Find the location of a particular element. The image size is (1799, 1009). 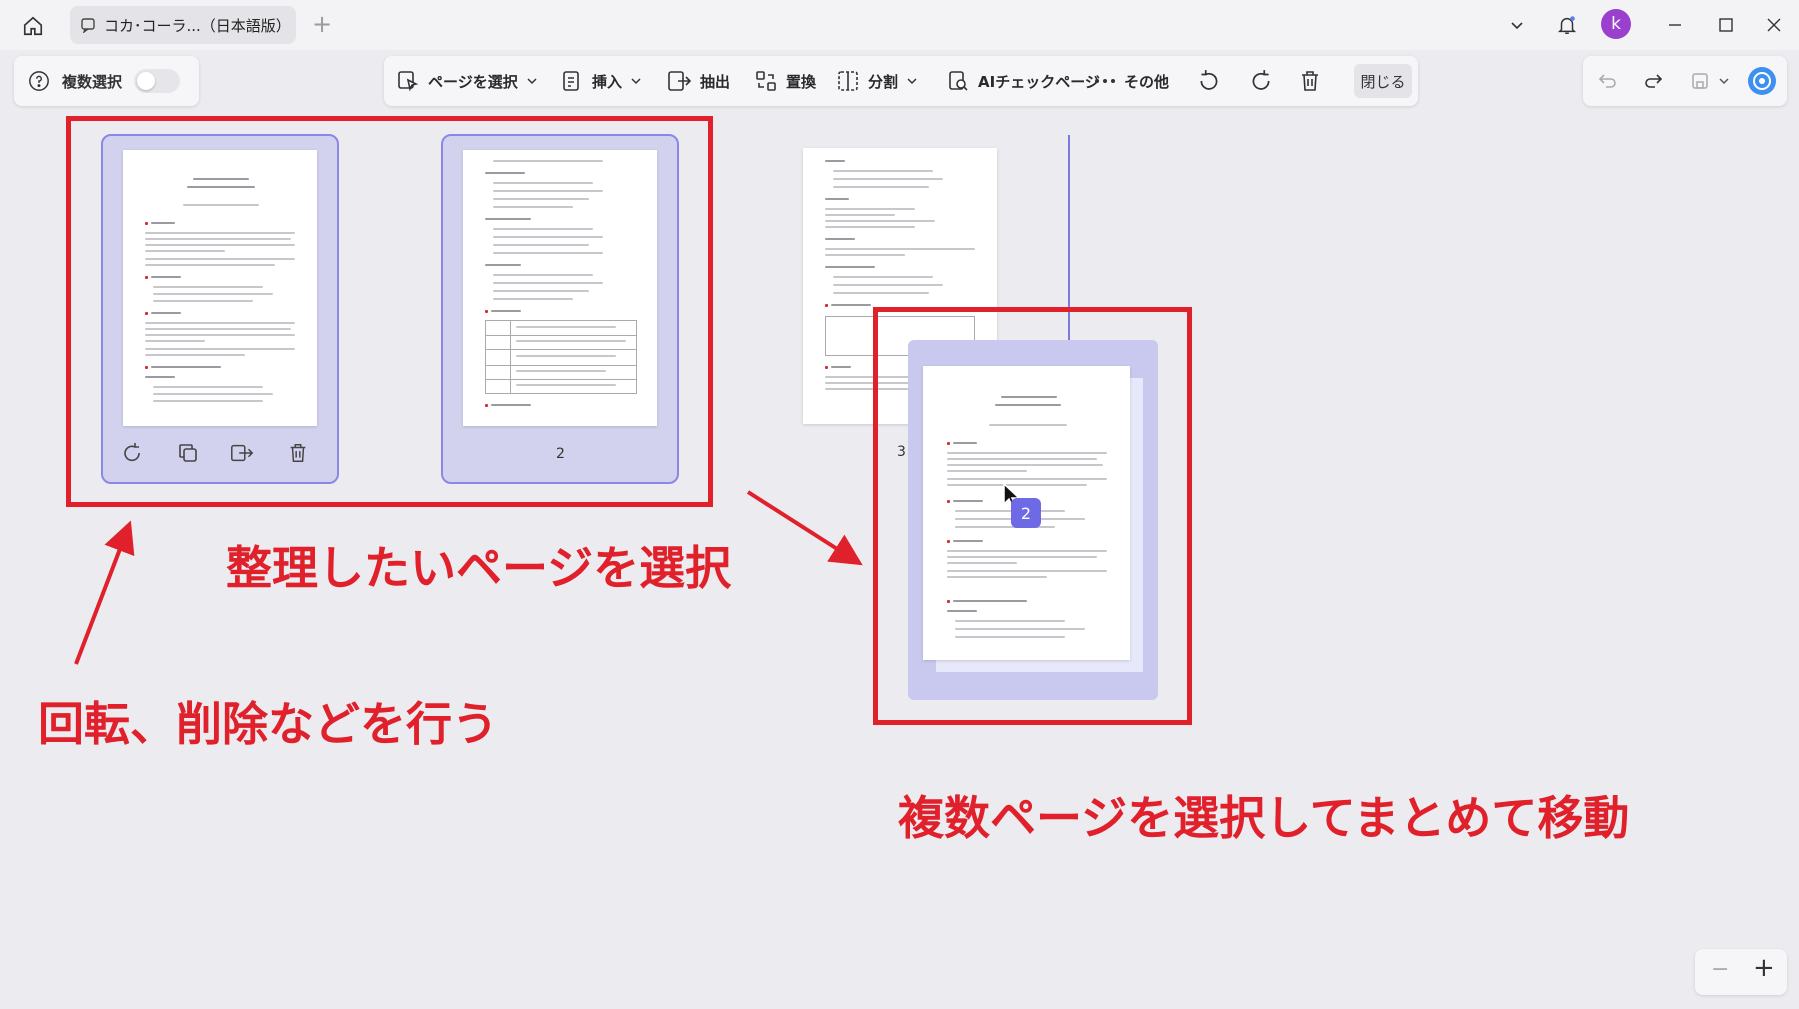

annotation-rotate-delete: 回転、削除などを行う is located at coordinates (268, 724).